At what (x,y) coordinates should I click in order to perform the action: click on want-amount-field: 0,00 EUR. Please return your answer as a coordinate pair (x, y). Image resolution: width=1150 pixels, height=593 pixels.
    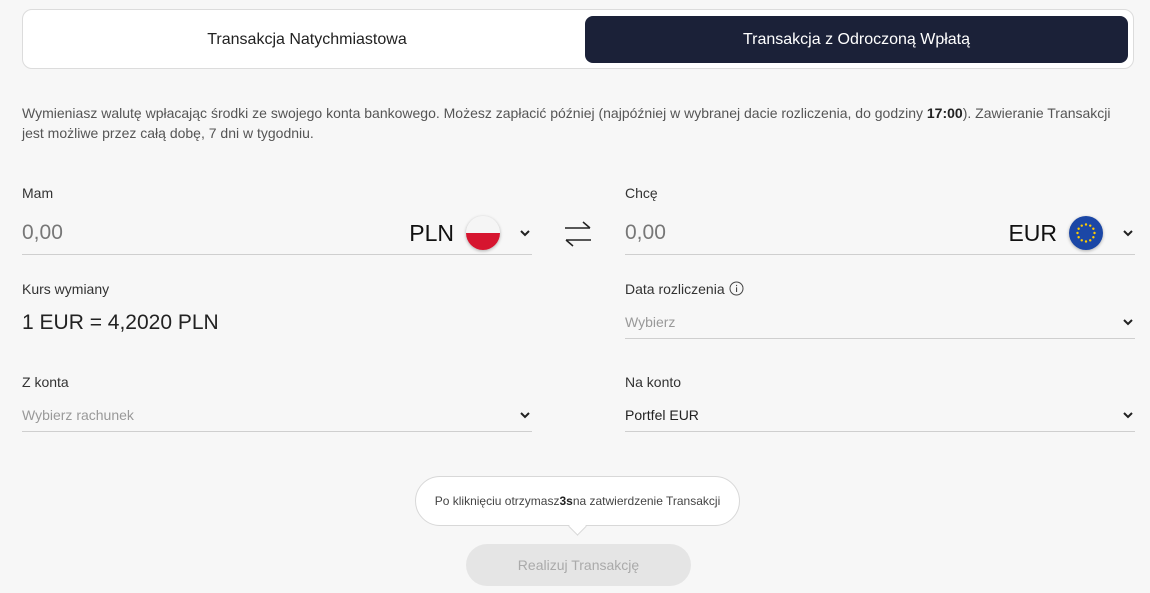
    Looking at the image, I should click on (880, 233).